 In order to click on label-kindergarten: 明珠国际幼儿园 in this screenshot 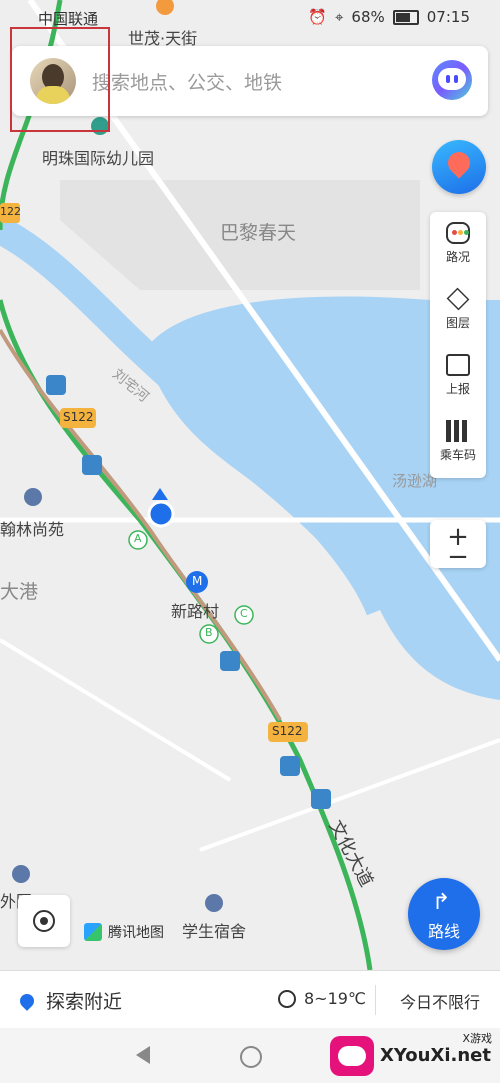, I will do `click(98, 157)`.